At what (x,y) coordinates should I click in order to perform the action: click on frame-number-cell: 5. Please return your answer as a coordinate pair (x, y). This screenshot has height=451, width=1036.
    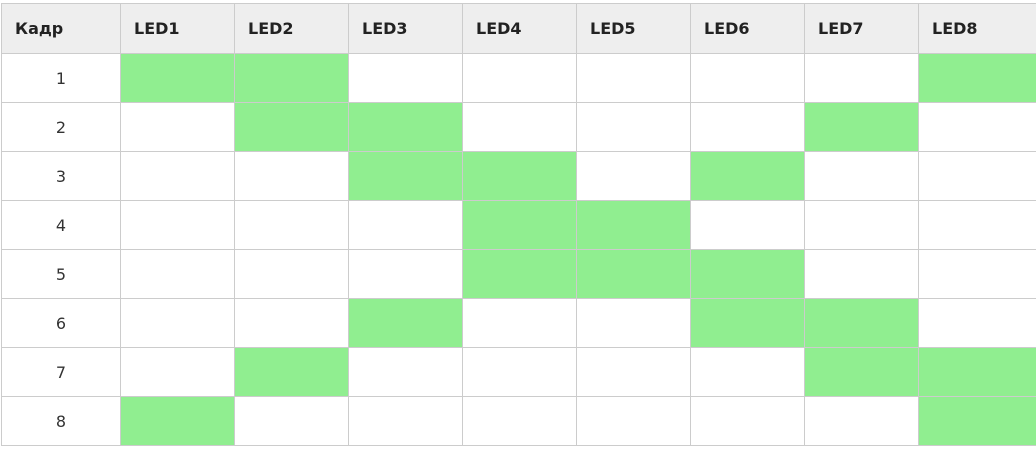
    Looking at the image, I should click on (61, 274).